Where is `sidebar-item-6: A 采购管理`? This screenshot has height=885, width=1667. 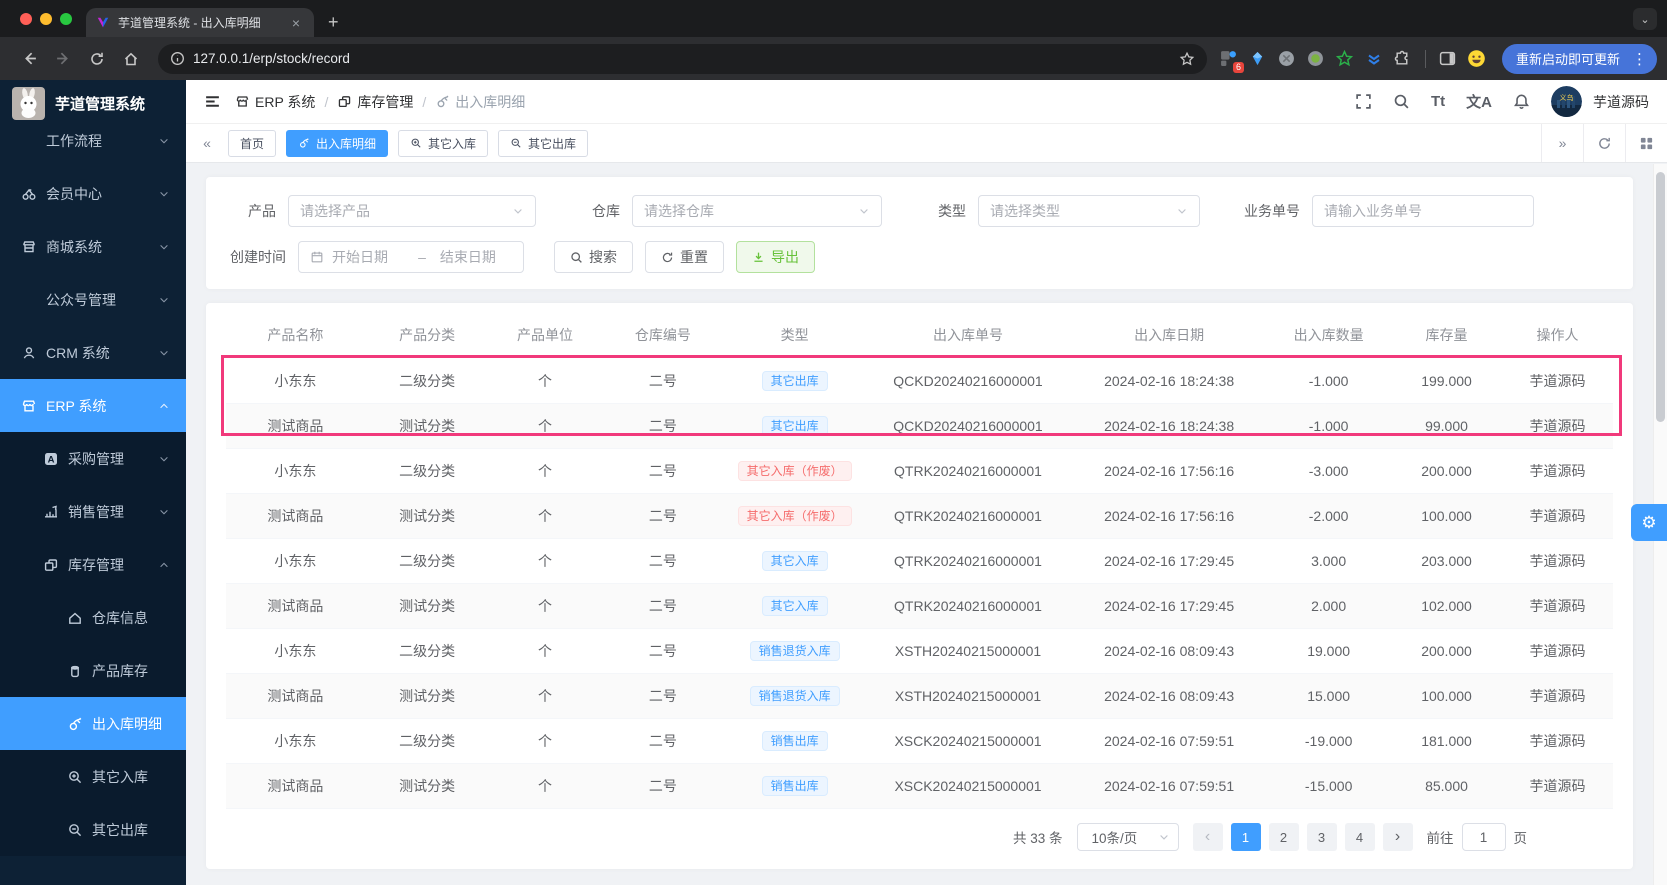 sidebar-item-6: A 采购管理 is located at coordinates (93, 458).